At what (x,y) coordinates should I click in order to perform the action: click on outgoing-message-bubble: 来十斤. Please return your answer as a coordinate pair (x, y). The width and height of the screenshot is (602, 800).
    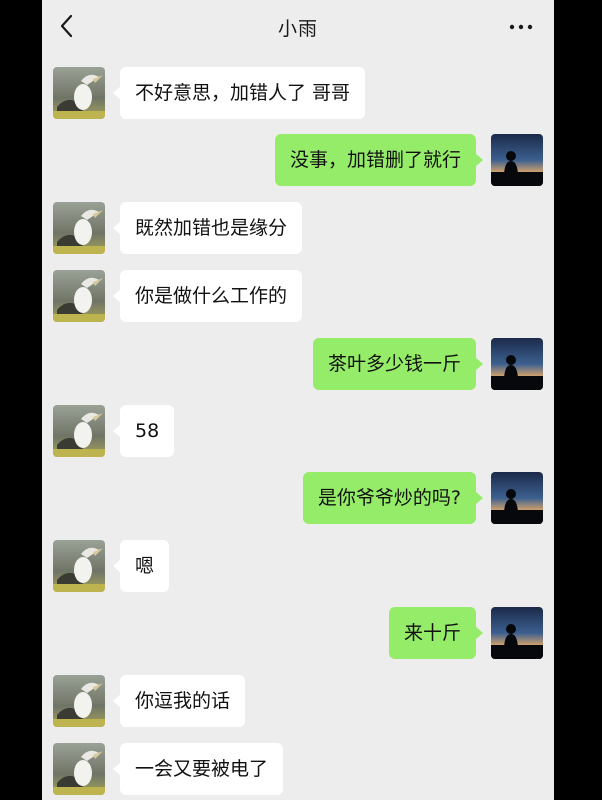
    Looking at the image, I should click on (436, 633).